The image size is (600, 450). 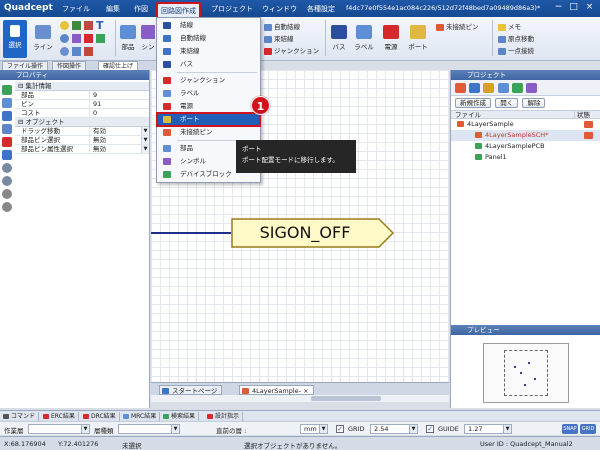 What do you see at coordinates (314, 429) in the screenshot?
I see `unit-select: mm ▼` at bounding box center [314, 429].